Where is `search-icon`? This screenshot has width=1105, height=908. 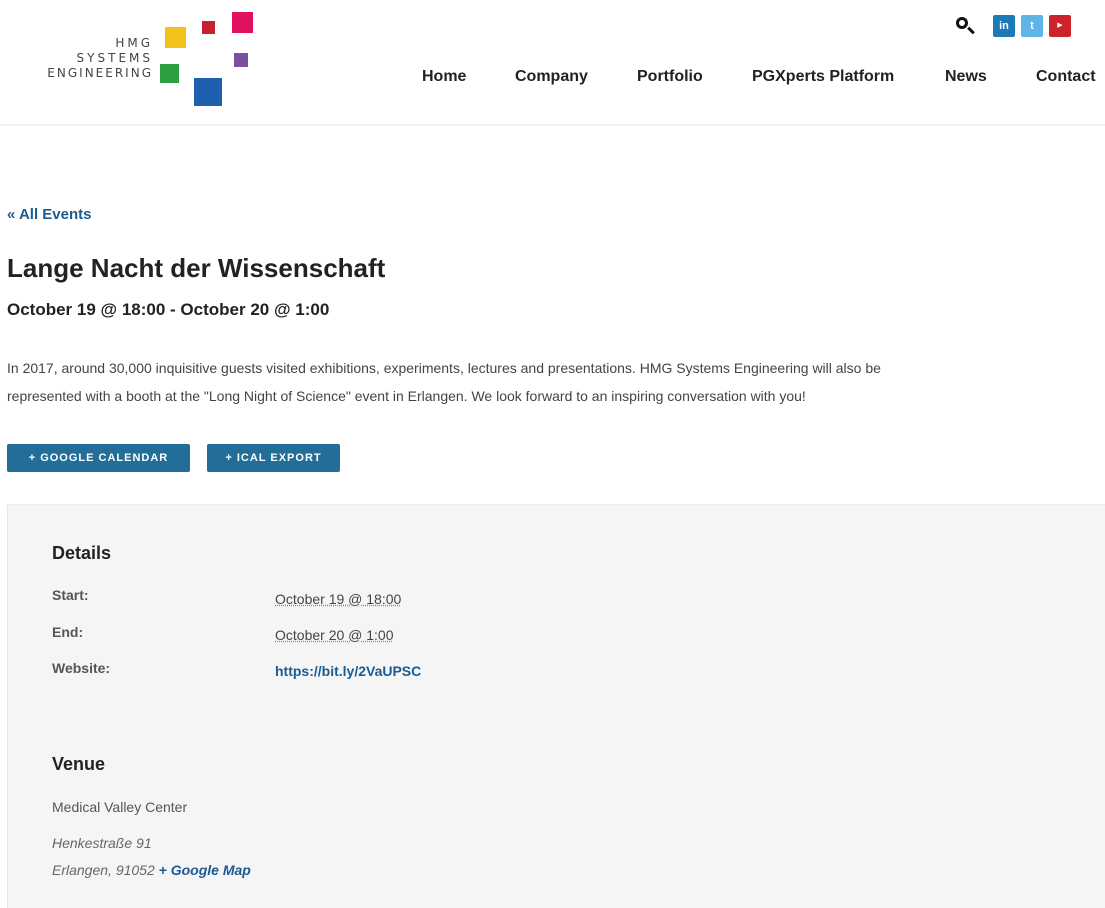 search-icon is located at coordinates (965, 26).